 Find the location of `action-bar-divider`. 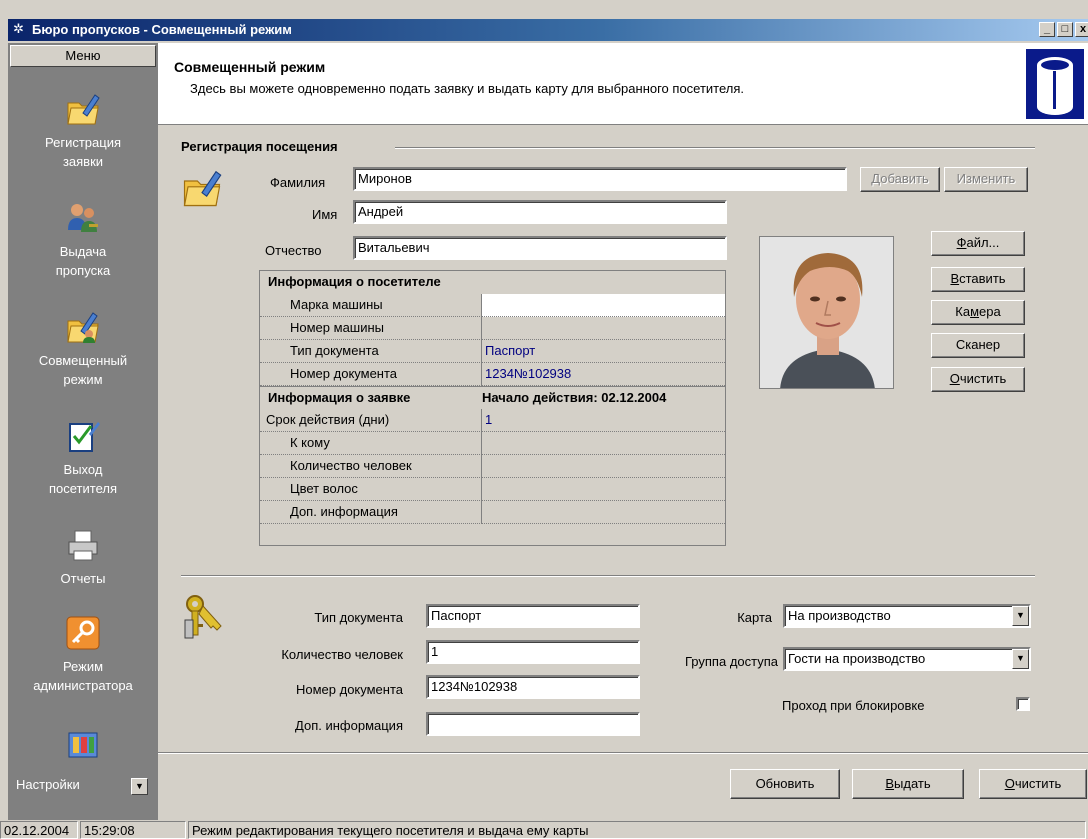

action-bar-divider is located at coordinates (623, 753).